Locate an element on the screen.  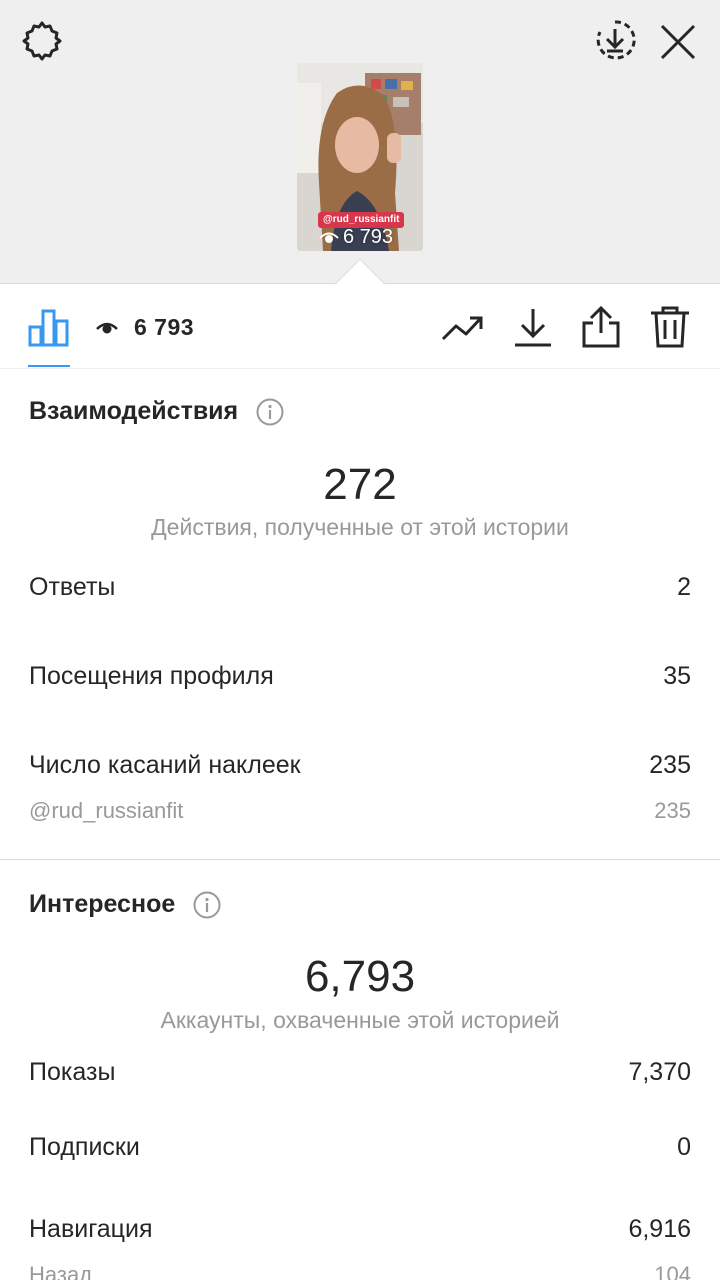
save-download-circle-icon is located at coordinates (616, 40).